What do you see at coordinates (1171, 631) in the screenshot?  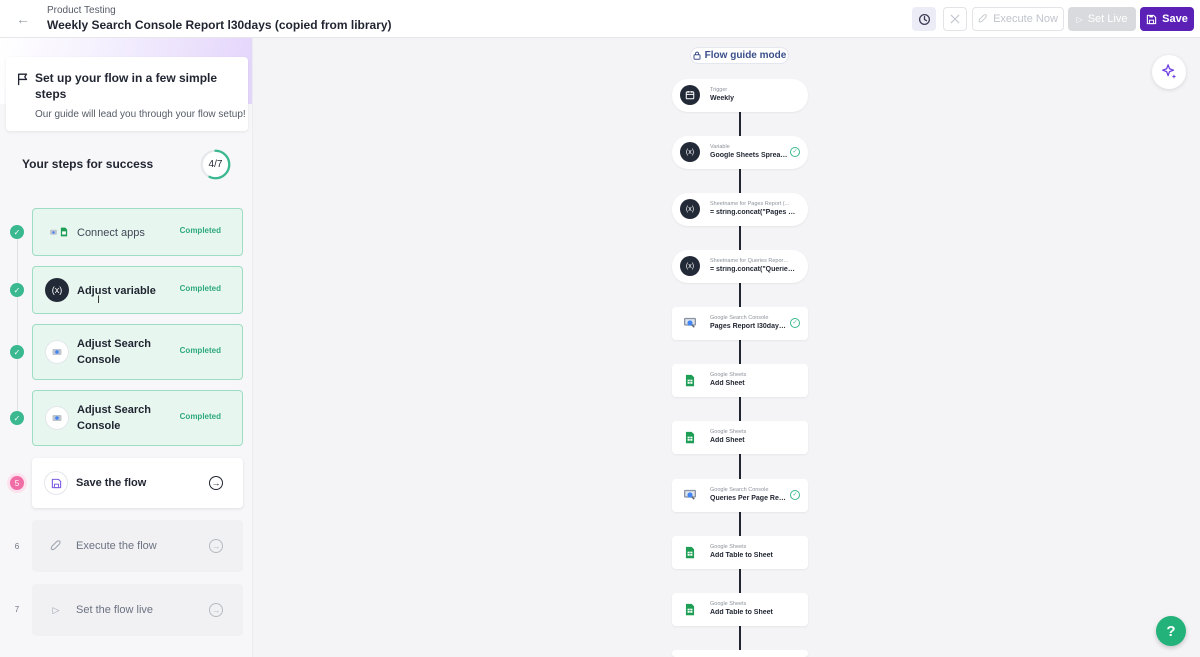 I see `help-button: ?` at bounding box center [1171, 631].